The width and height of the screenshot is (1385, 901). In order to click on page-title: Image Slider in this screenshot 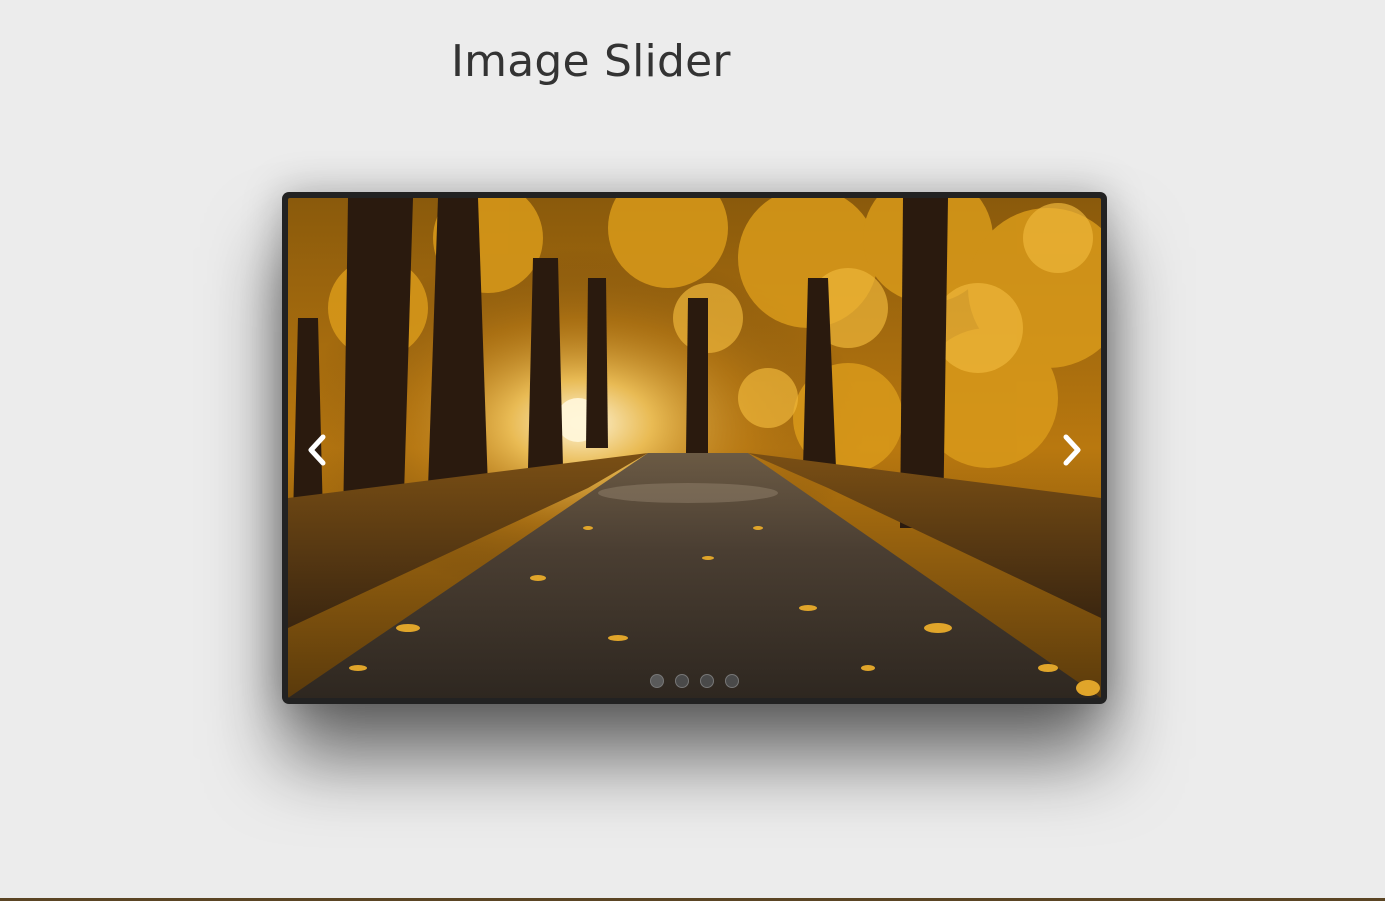, I will do `click(591, 61)`.